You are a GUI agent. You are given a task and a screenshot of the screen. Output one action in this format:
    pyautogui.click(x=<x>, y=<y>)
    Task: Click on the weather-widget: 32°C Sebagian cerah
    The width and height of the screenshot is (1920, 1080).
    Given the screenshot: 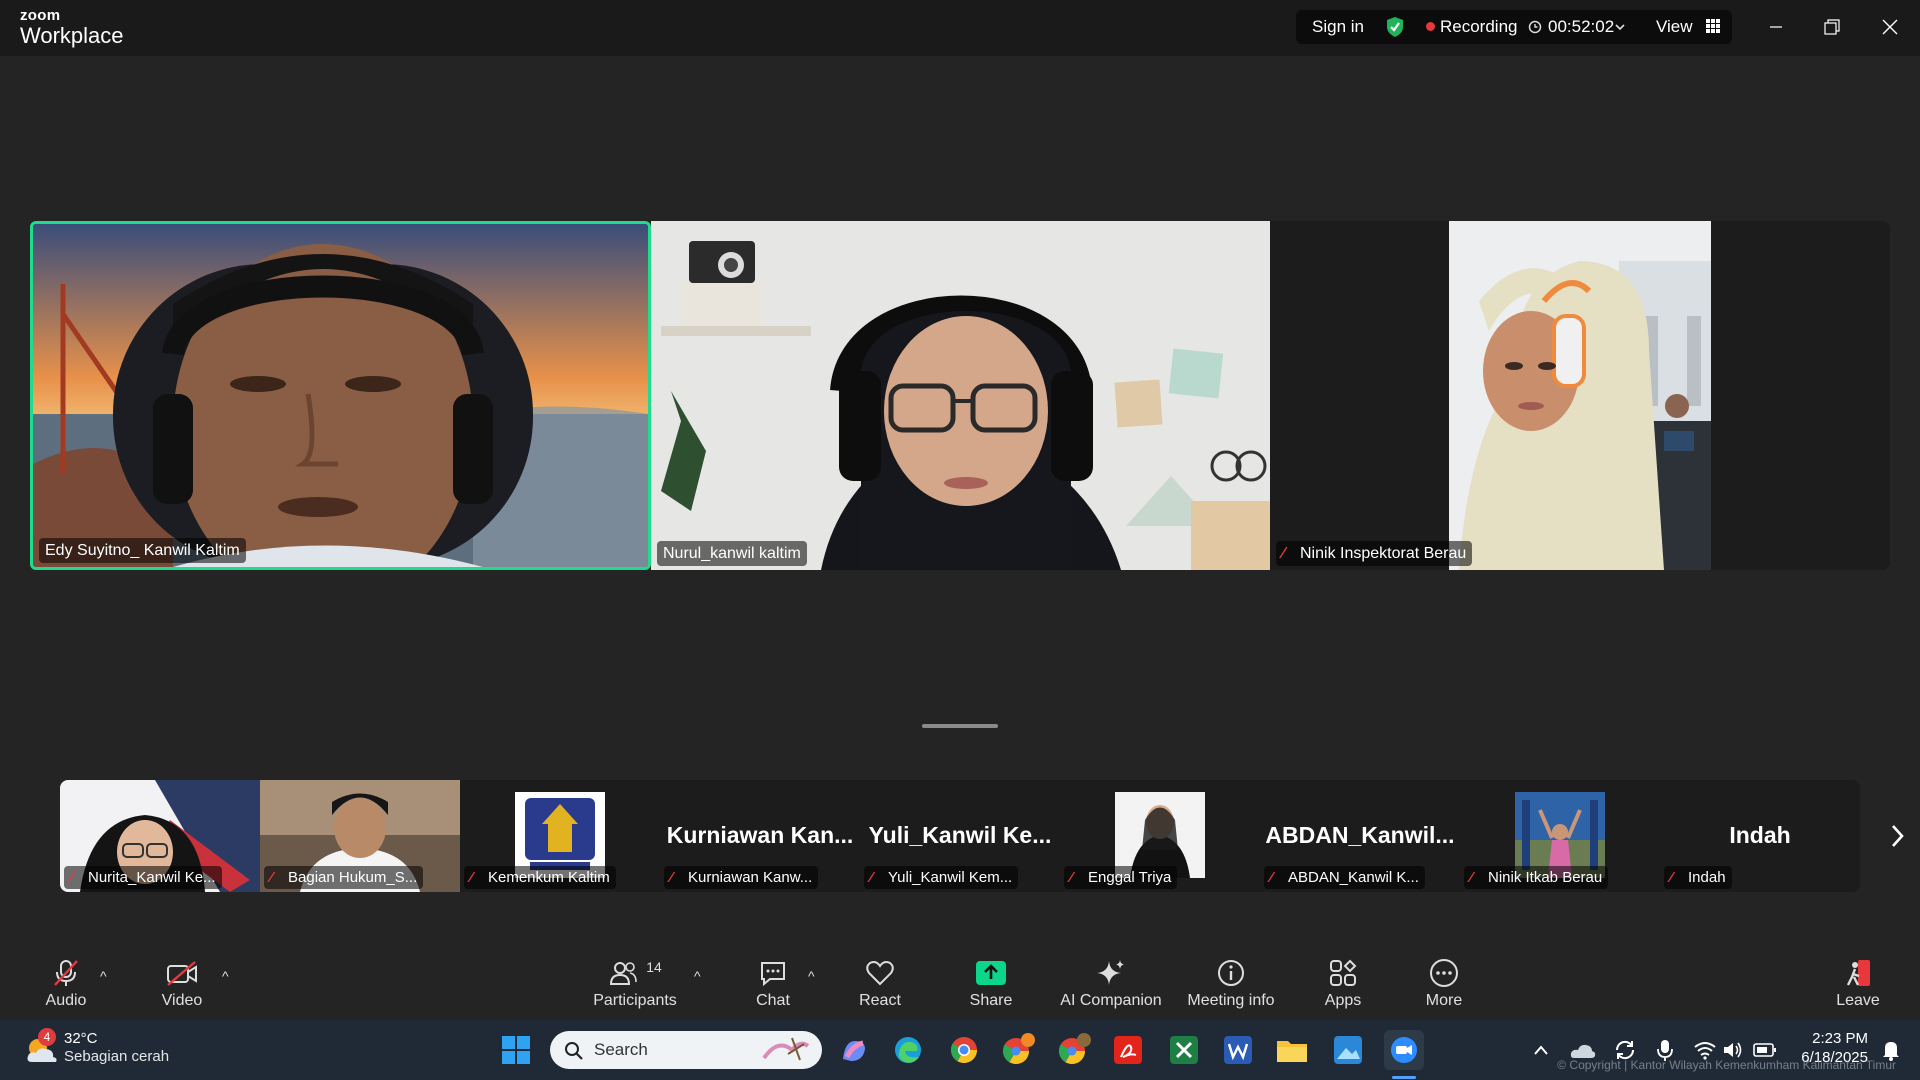 What is the action you would take?
    pyautogui.click(x=116, y=1048)
    